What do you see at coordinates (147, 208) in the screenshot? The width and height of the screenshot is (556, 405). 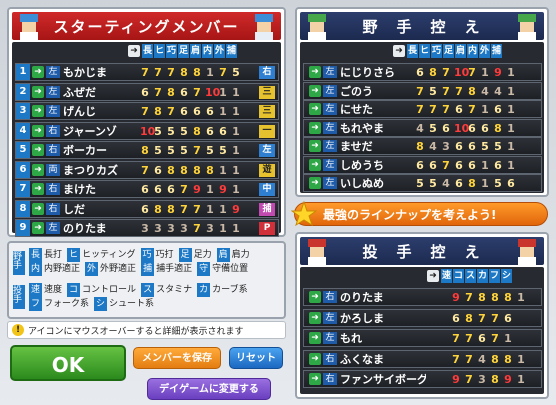 I see `starting-player-row: 8 ➜ 右しだ 6 8 8 7 7 1 1 9 捕` at bounding box center [147, 208].